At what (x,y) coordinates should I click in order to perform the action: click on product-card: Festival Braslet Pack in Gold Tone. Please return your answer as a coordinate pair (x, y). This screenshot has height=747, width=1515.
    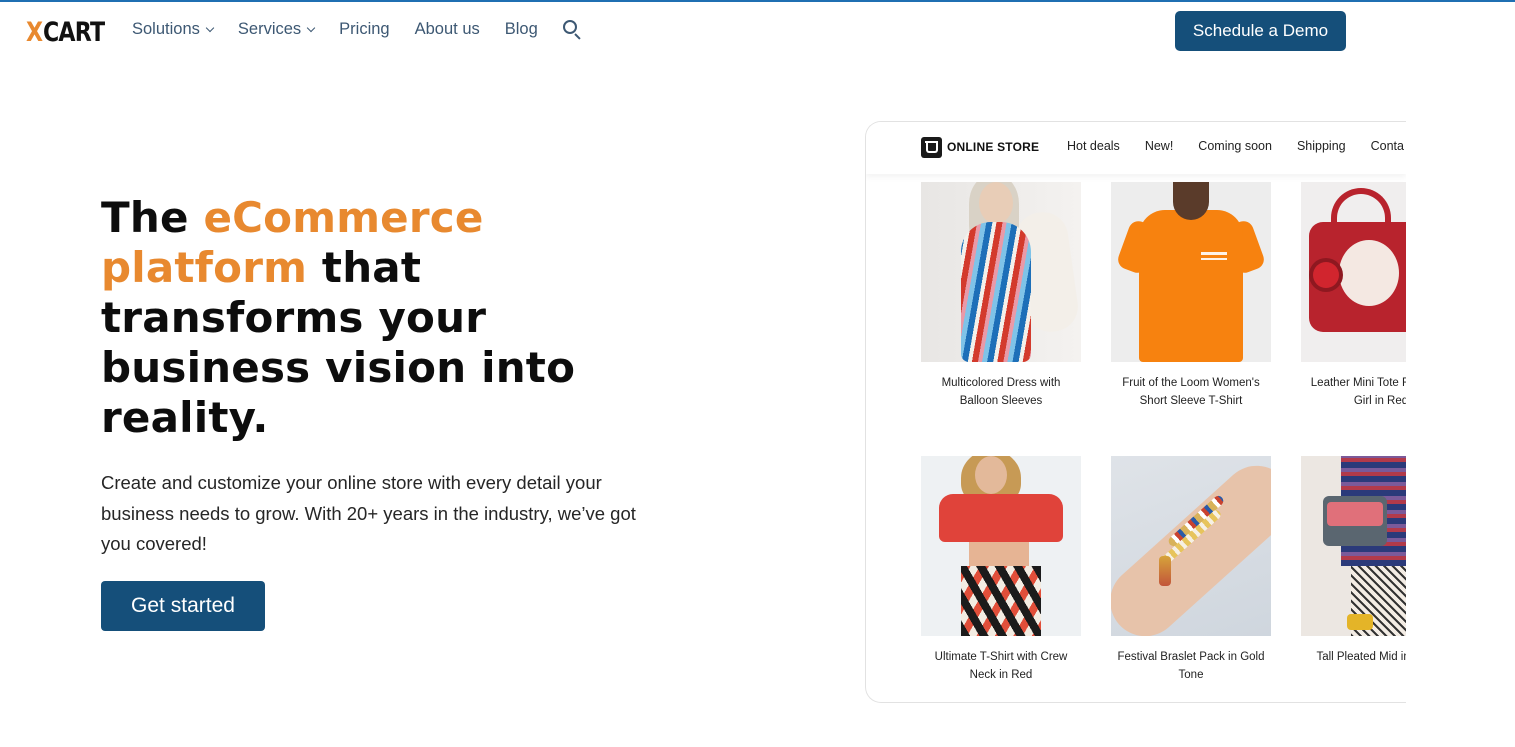
    Looking at the image, I should click on (1191, 570).